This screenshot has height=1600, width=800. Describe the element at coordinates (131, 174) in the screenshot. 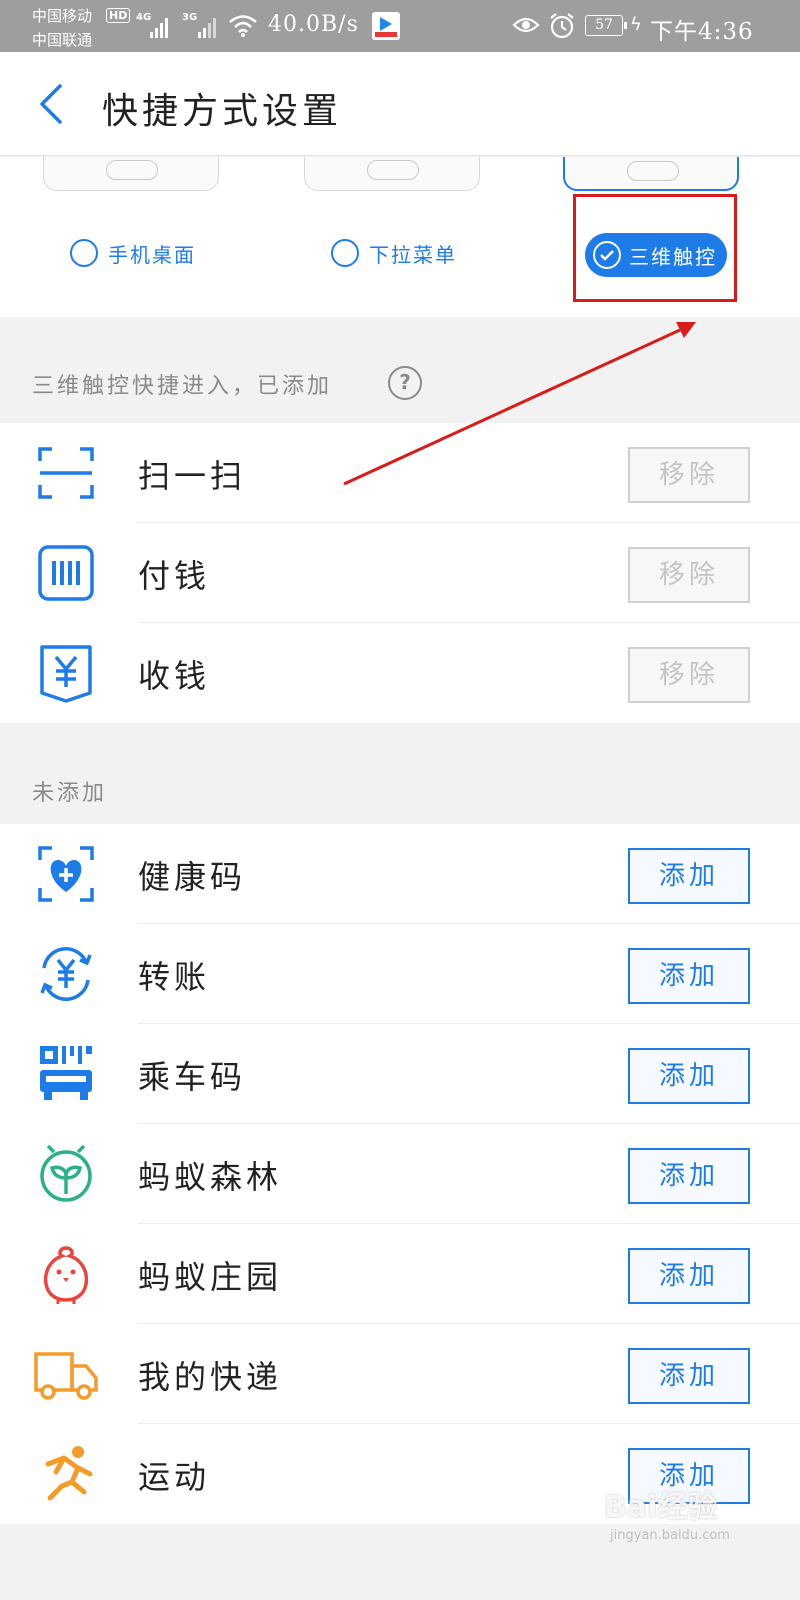

I see `phone-desktop-preview` at that location.